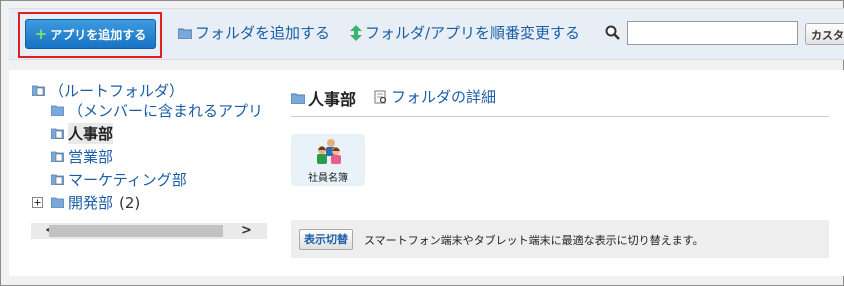 The image size is (844, 286). Describe the element at coordinates (37, 202) in the screenshot. I see `expand-icon` at that location.